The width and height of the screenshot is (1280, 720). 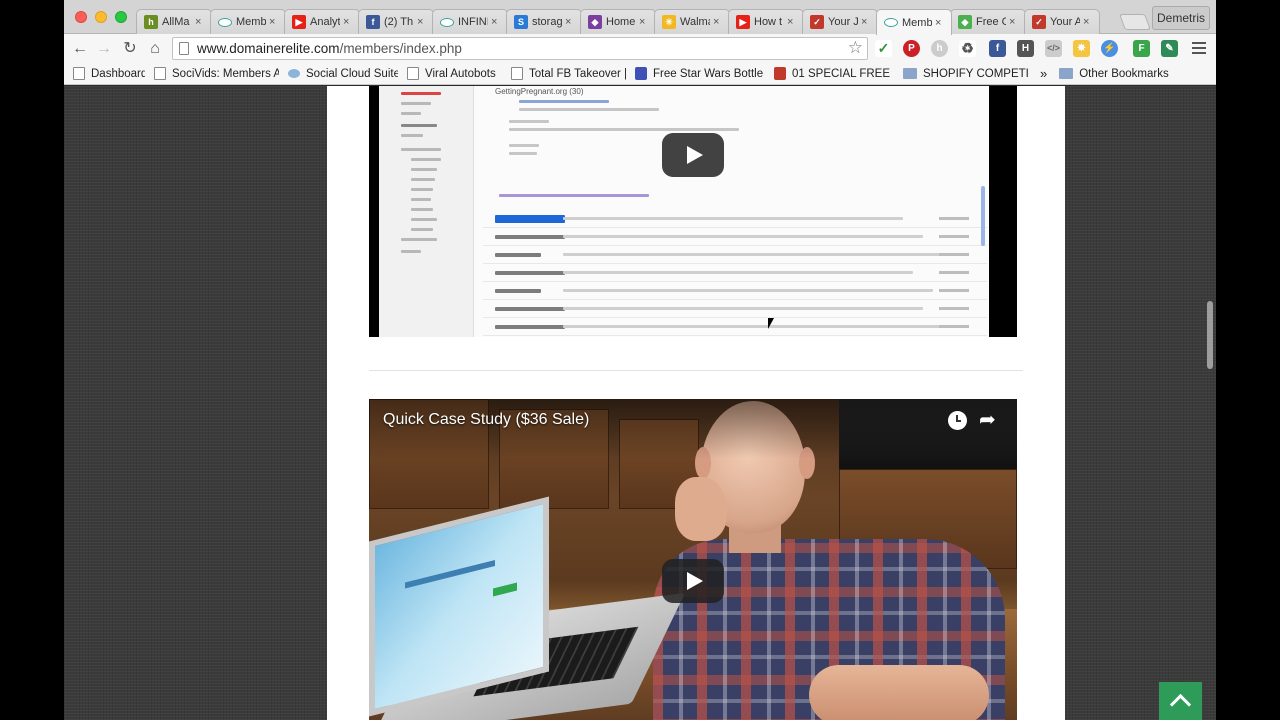 What do you see at coordinates (352, 73) in the screenshot?
I see `bookmark-label: Social Cloud Suite` at bounding box center [352, 73].